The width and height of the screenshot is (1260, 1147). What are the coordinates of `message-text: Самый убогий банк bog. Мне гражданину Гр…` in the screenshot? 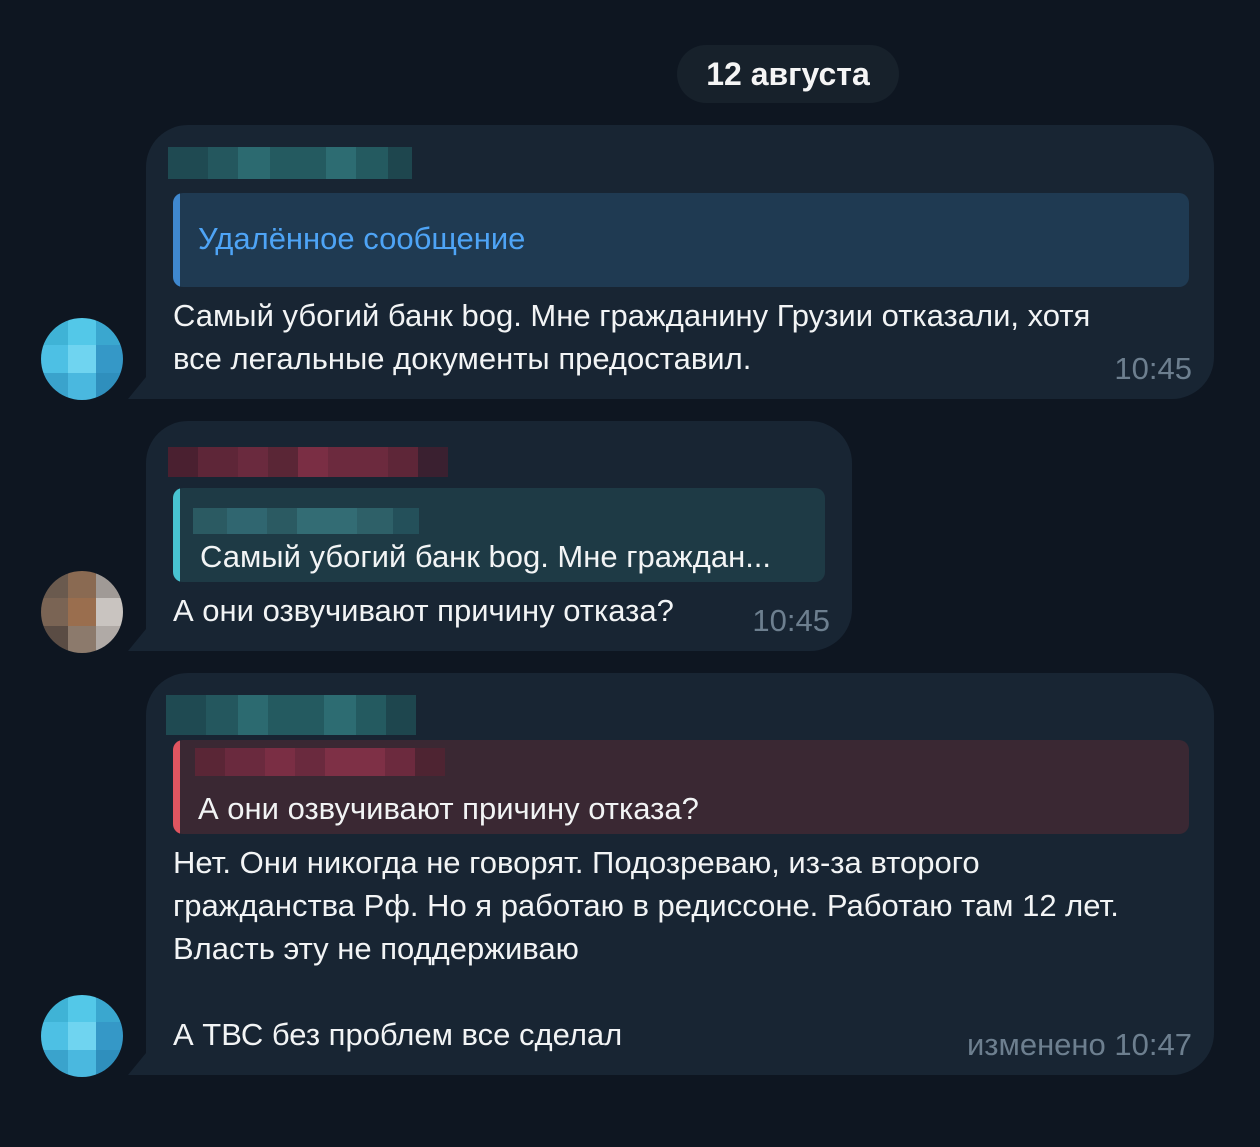 It's located at (632, 337).